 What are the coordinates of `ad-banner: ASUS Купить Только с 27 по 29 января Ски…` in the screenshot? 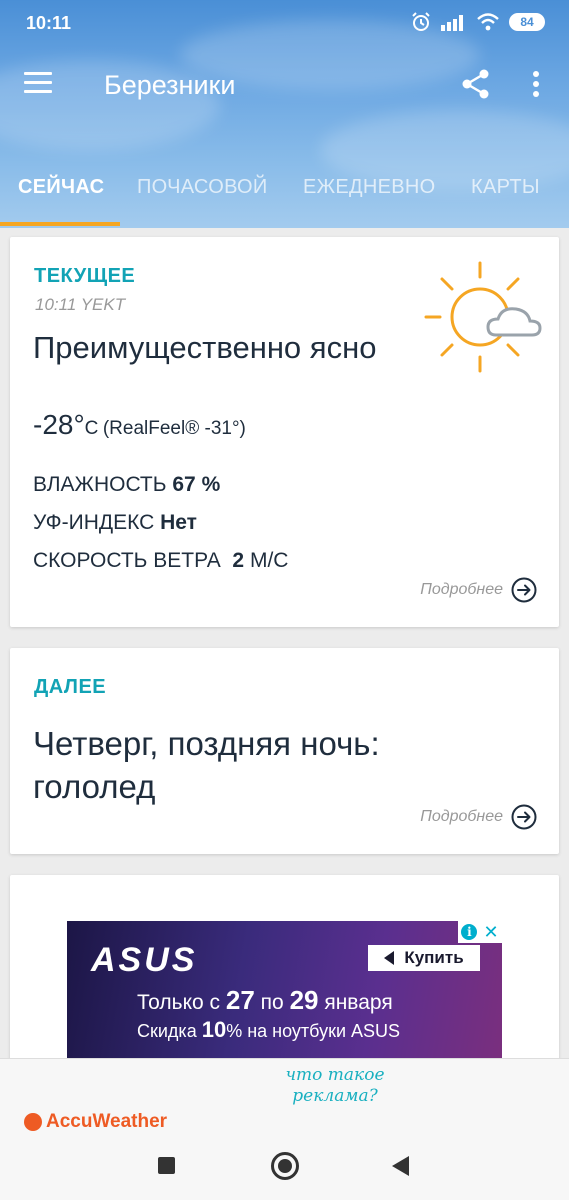 It's located at (284, 991).